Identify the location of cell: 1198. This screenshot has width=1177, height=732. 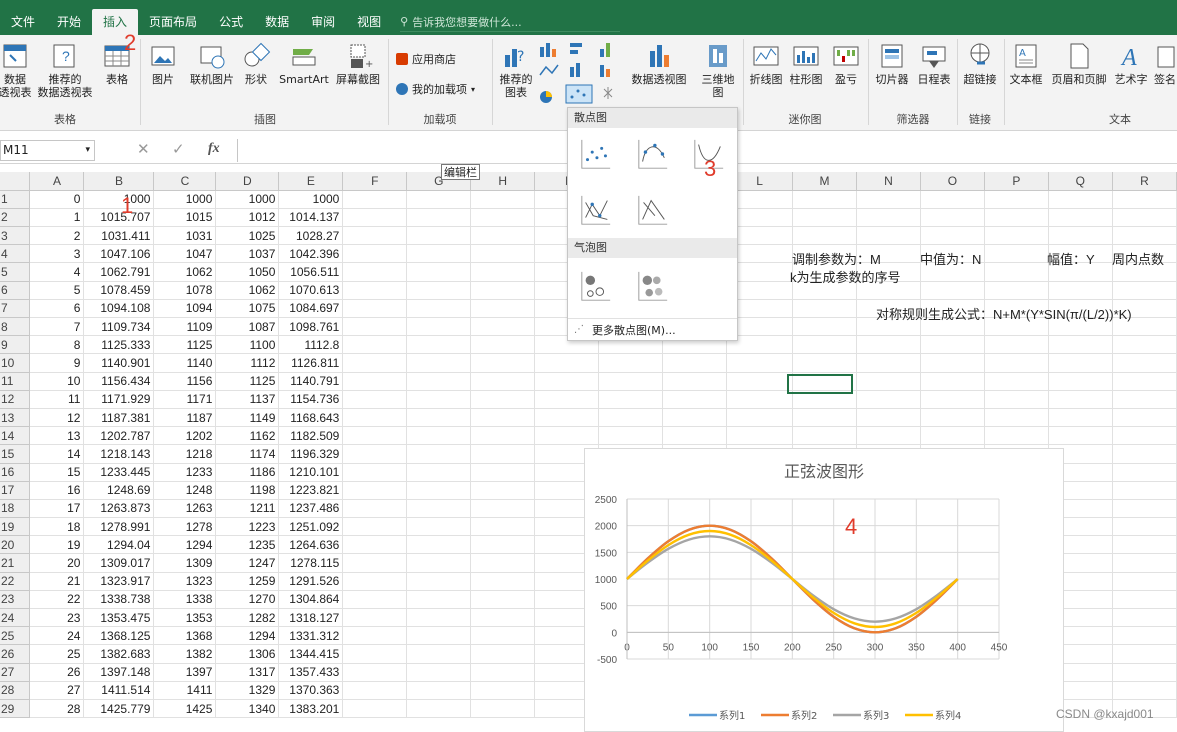
(247, 490).